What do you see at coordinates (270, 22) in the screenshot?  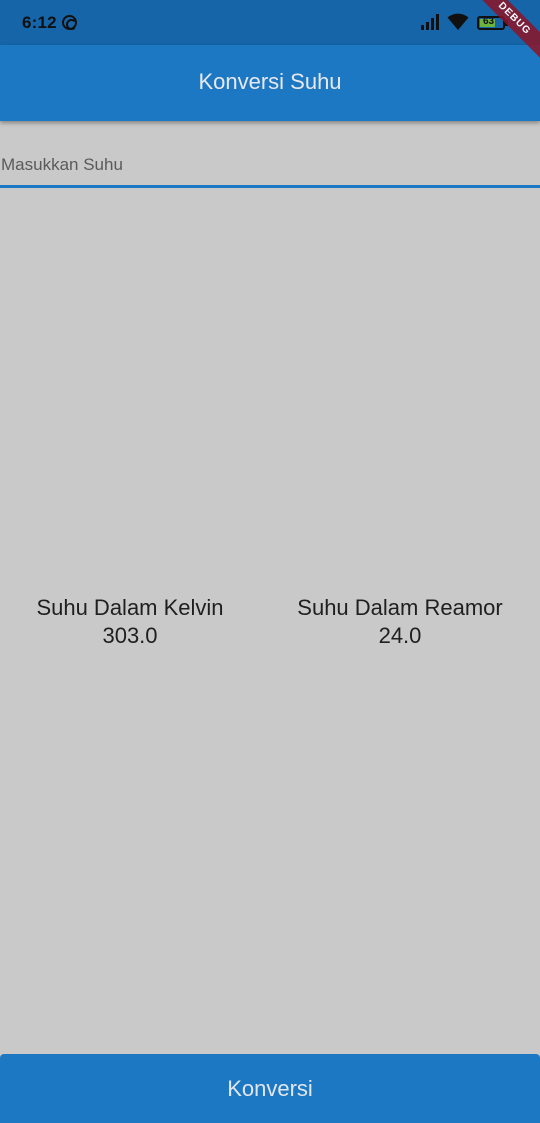 I see `status-bar: 6:12 63` at bounding box center [270, 22].